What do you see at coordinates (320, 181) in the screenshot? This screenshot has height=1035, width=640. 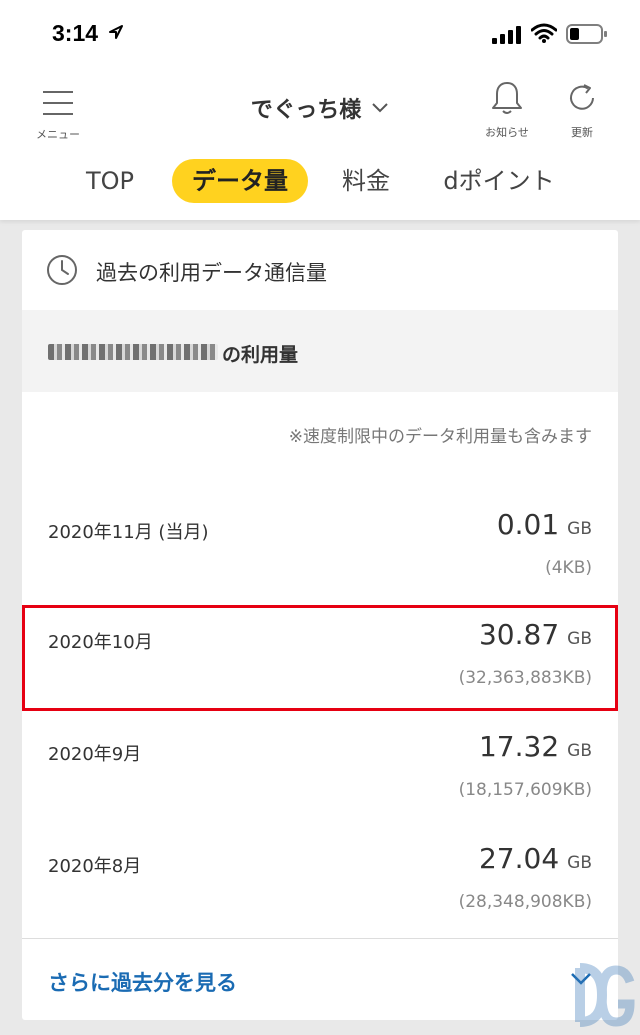 I see `tab-bar: TOP データ量 料金 dポイント` at bounding box center [320, 181].